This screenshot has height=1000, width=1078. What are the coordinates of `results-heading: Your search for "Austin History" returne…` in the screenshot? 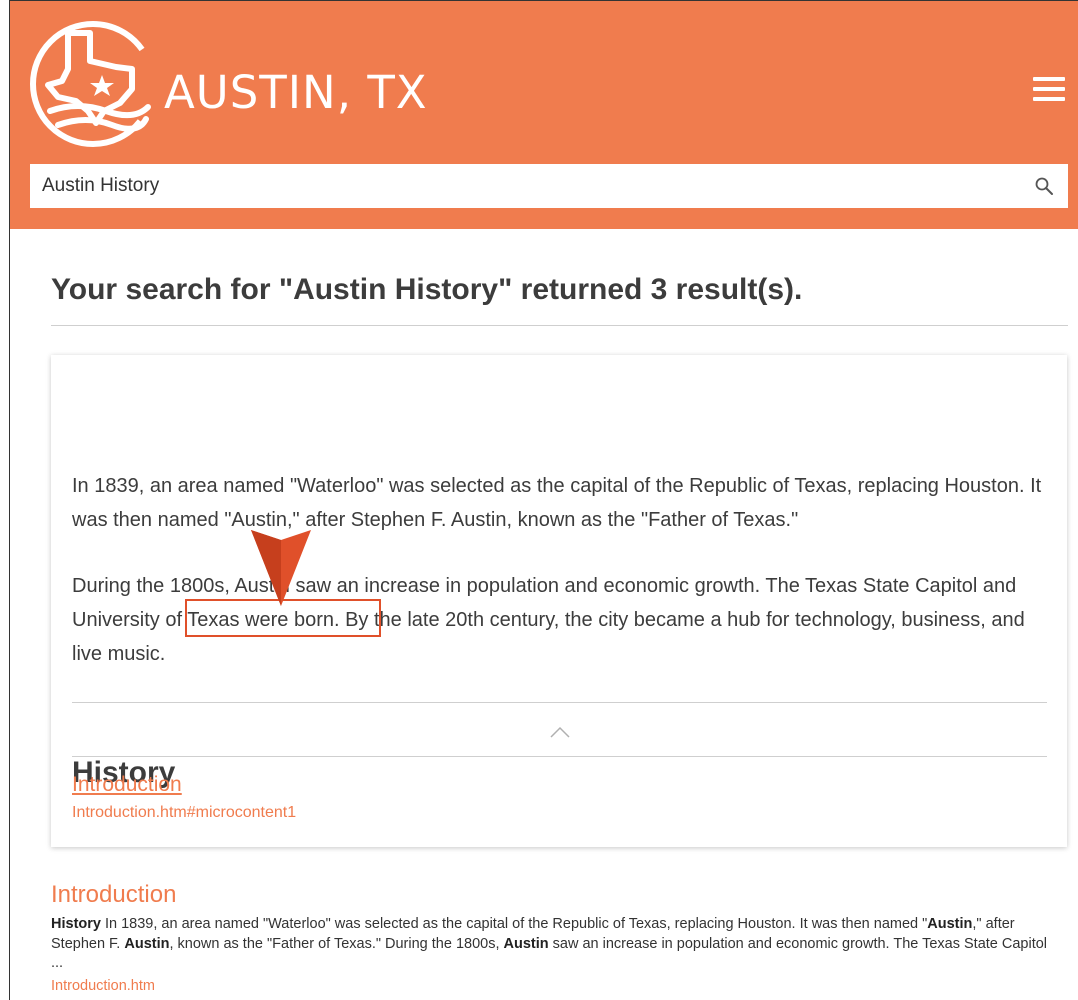 It's located at (427, 289).